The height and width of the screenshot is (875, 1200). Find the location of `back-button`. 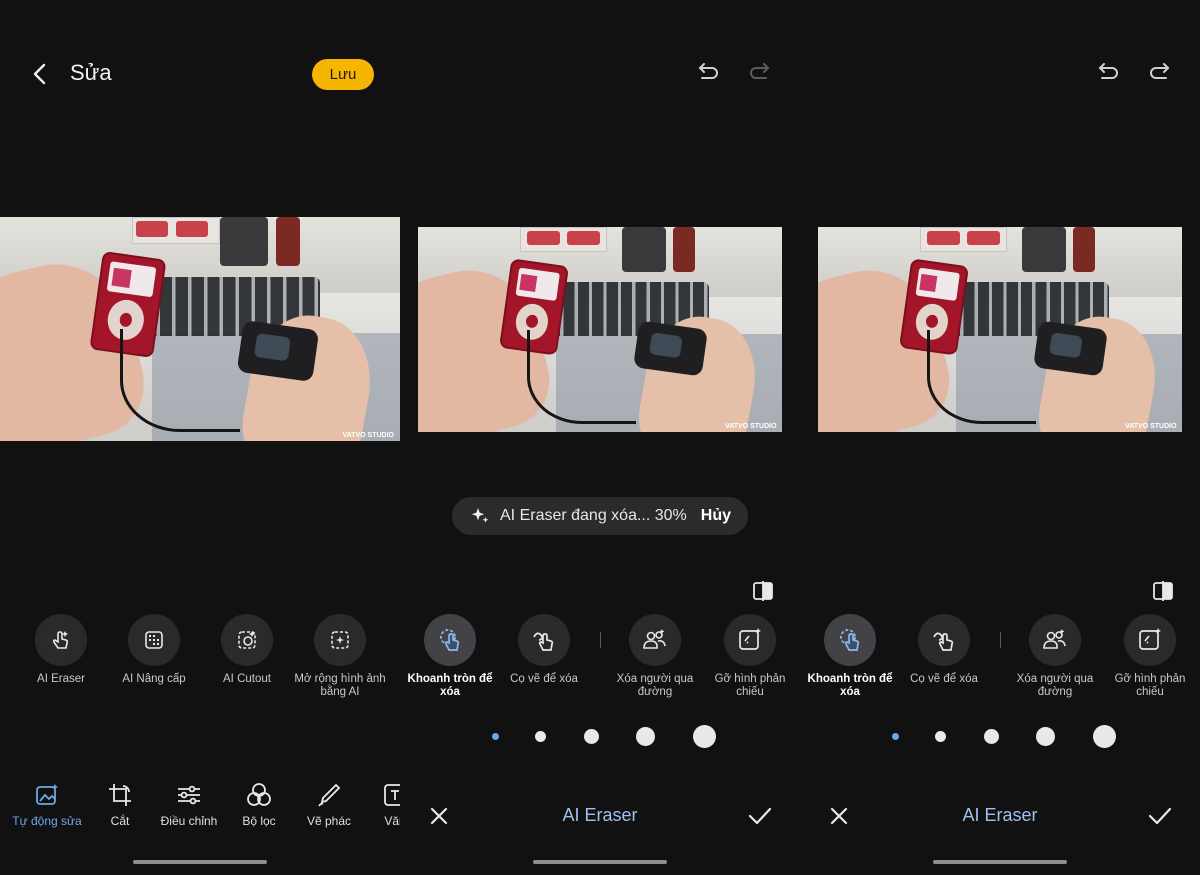

back-button is located at coordinates (40, 74).